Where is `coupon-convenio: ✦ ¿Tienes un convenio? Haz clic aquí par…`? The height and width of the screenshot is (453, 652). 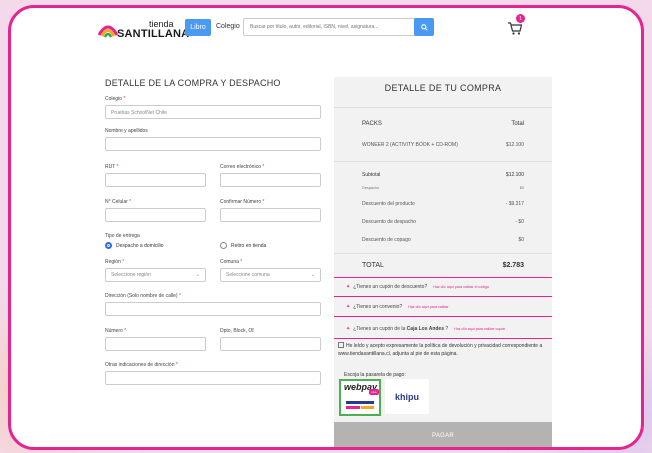 coupon-convenio: ✦ ¿Tienes un convenio? Haz clic aquí par… is located at coordinates (397, 307).